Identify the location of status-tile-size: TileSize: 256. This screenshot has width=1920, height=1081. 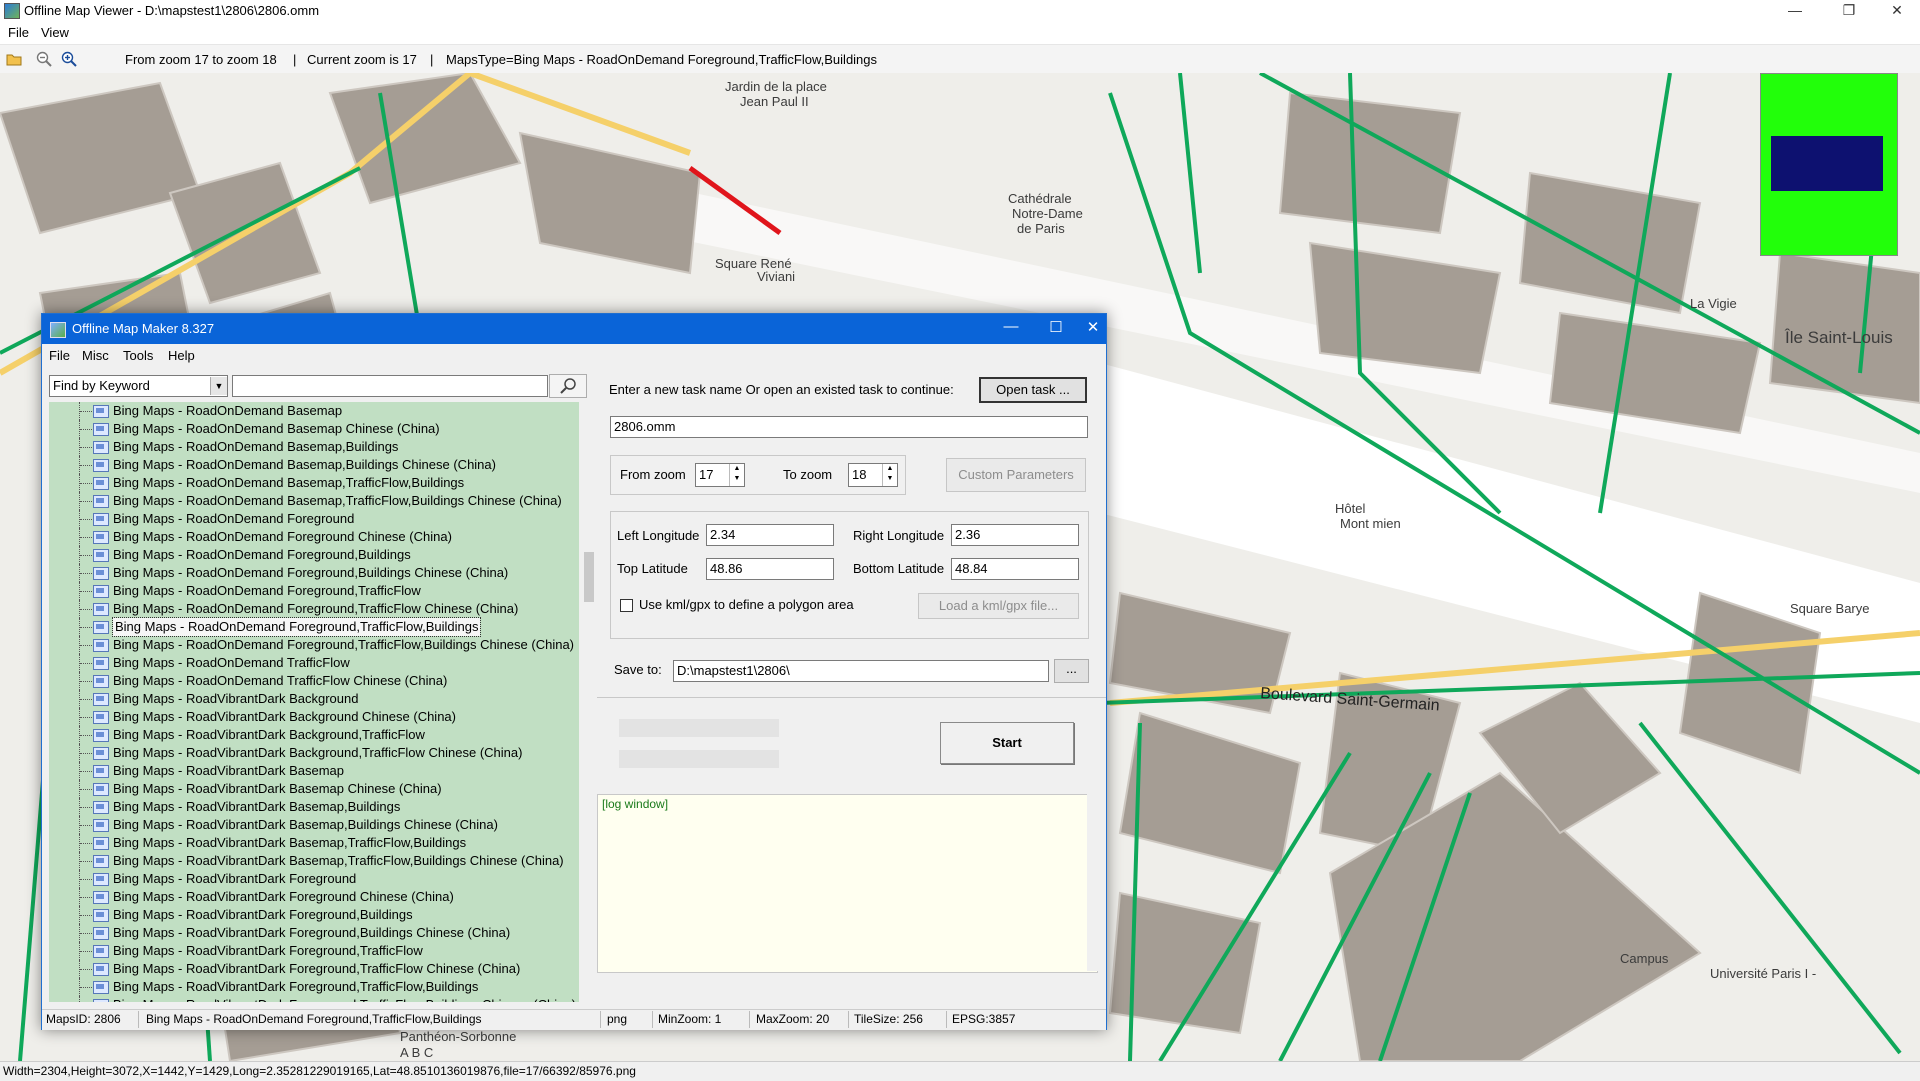
(888, 1019).